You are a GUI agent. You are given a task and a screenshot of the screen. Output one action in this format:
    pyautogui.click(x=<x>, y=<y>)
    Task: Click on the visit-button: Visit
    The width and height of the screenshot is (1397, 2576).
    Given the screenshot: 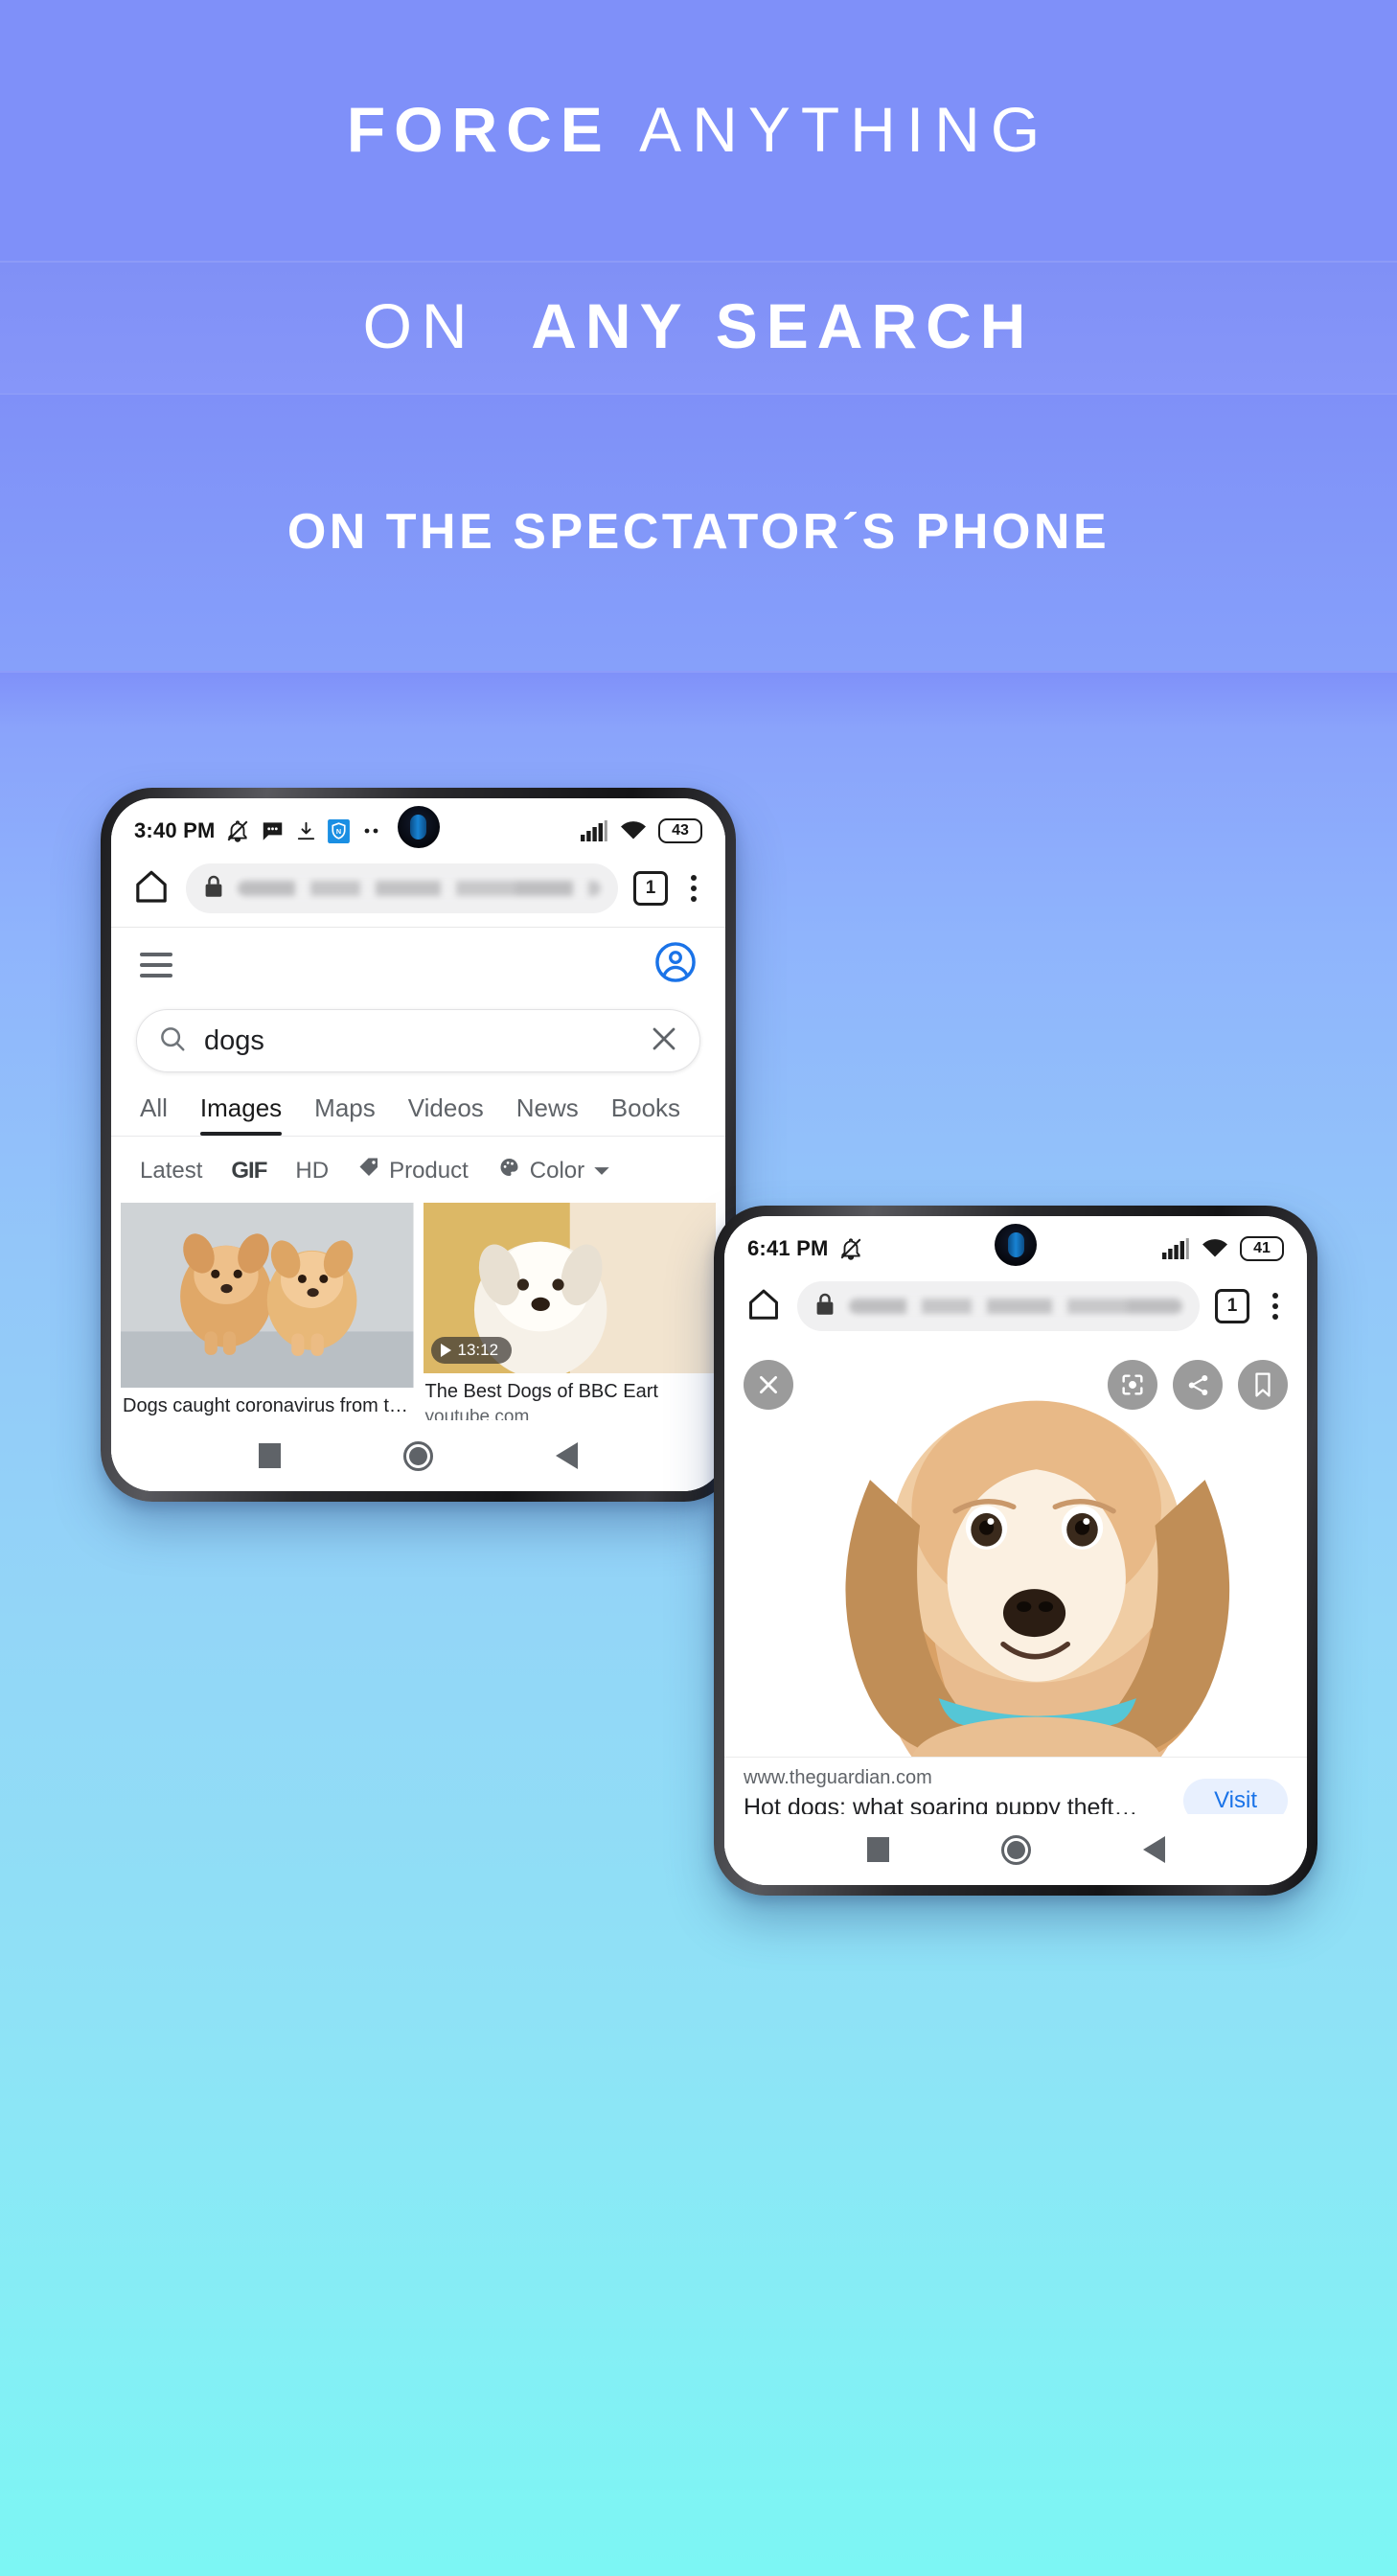 What is the action you would take?
    pyautogui.click(x=1235, y=1796)
    